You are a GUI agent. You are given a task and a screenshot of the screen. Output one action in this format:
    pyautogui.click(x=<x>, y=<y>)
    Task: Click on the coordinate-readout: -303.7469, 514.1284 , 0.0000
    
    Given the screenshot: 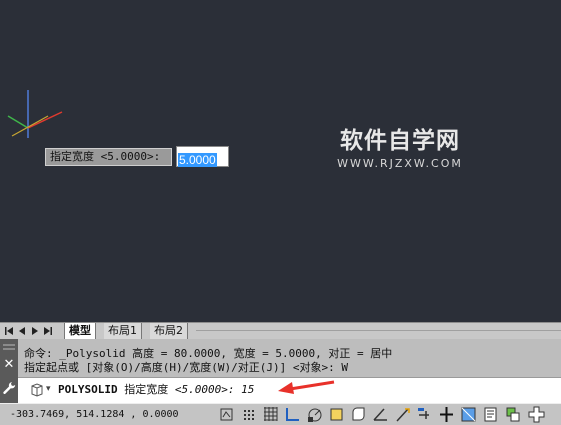 What is the action you would take?
    pyautogui.click(x=94, y=415)
    